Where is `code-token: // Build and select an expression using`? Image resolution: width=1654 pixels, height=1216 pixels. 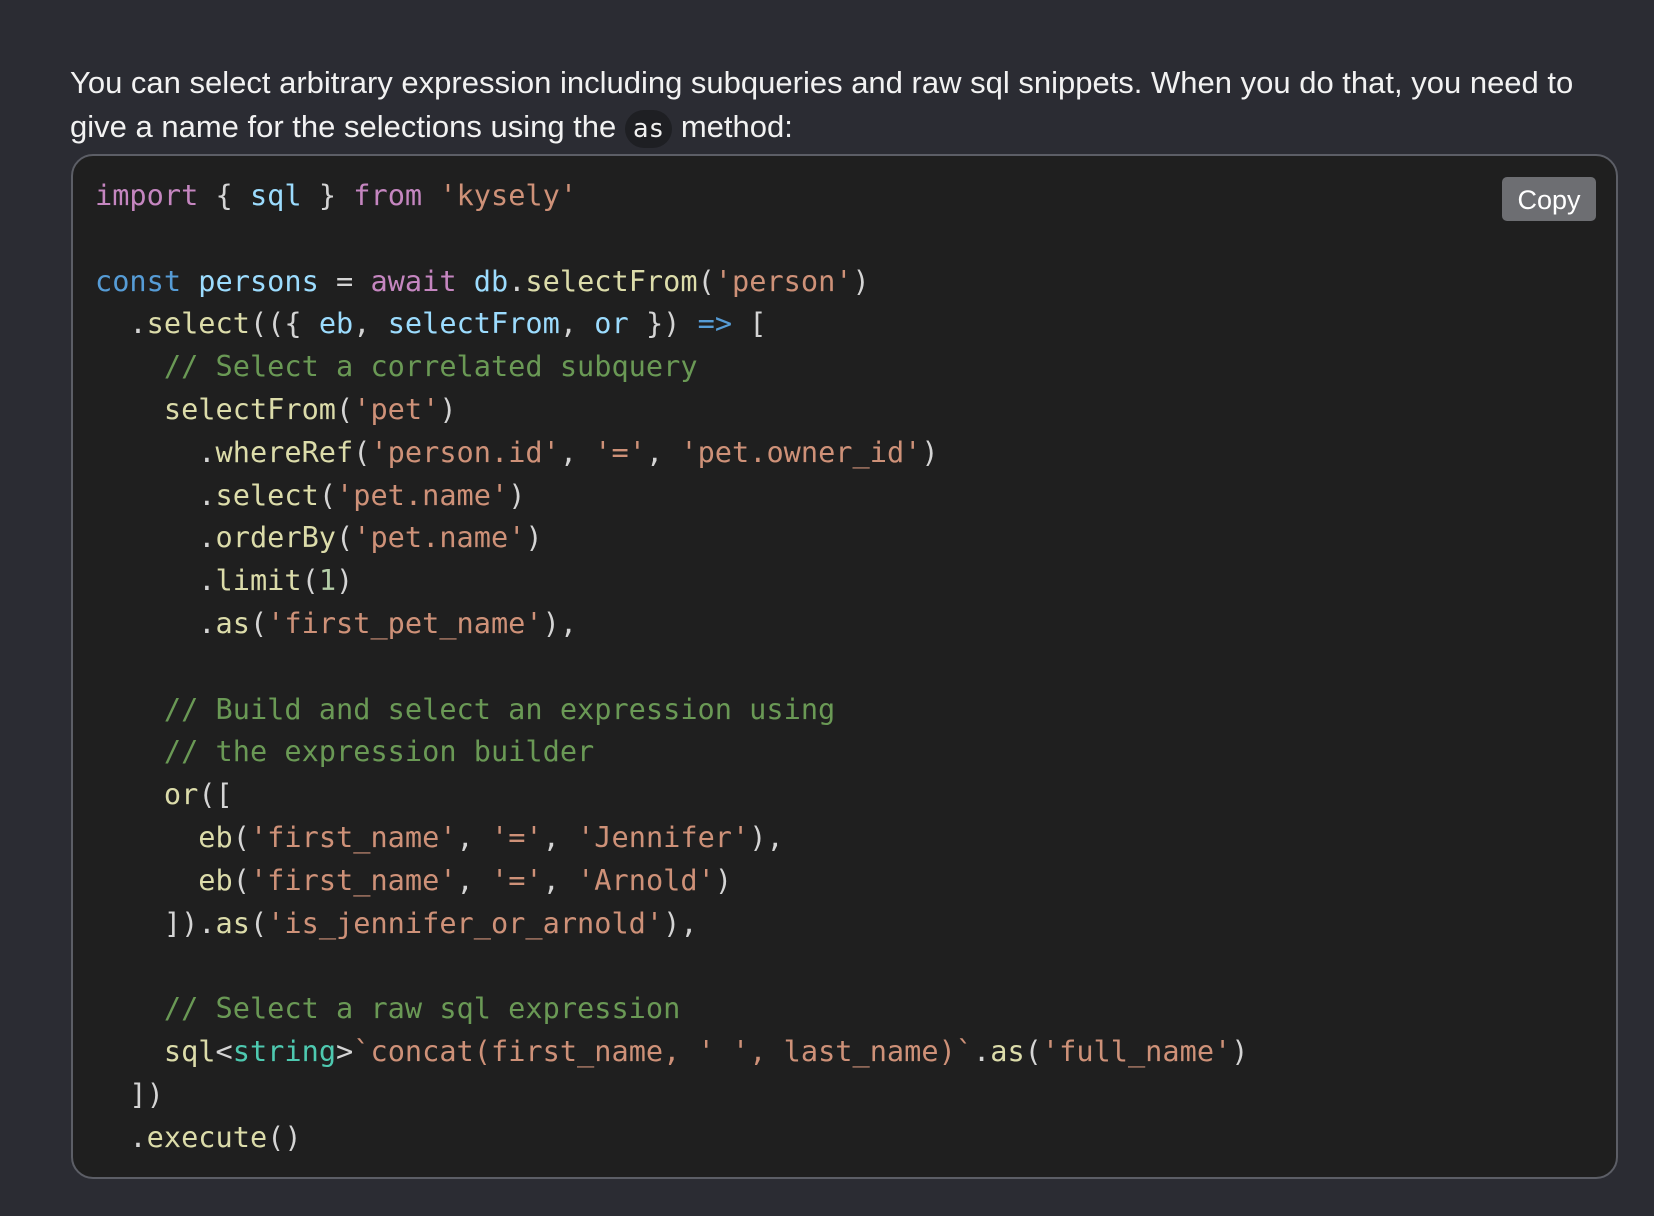
code-token: // Build and select an expression using is located at coordinates (499, 708).